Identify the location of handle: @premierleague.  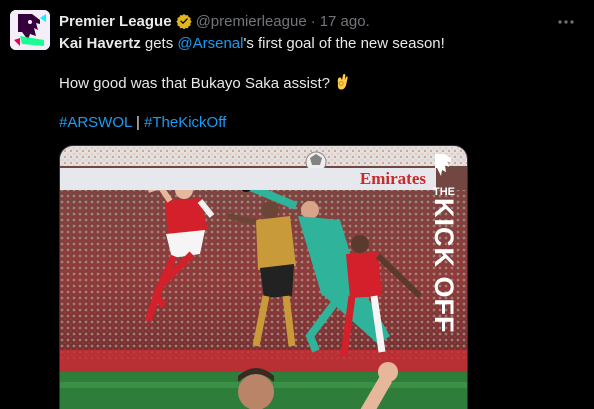
(251, 21).